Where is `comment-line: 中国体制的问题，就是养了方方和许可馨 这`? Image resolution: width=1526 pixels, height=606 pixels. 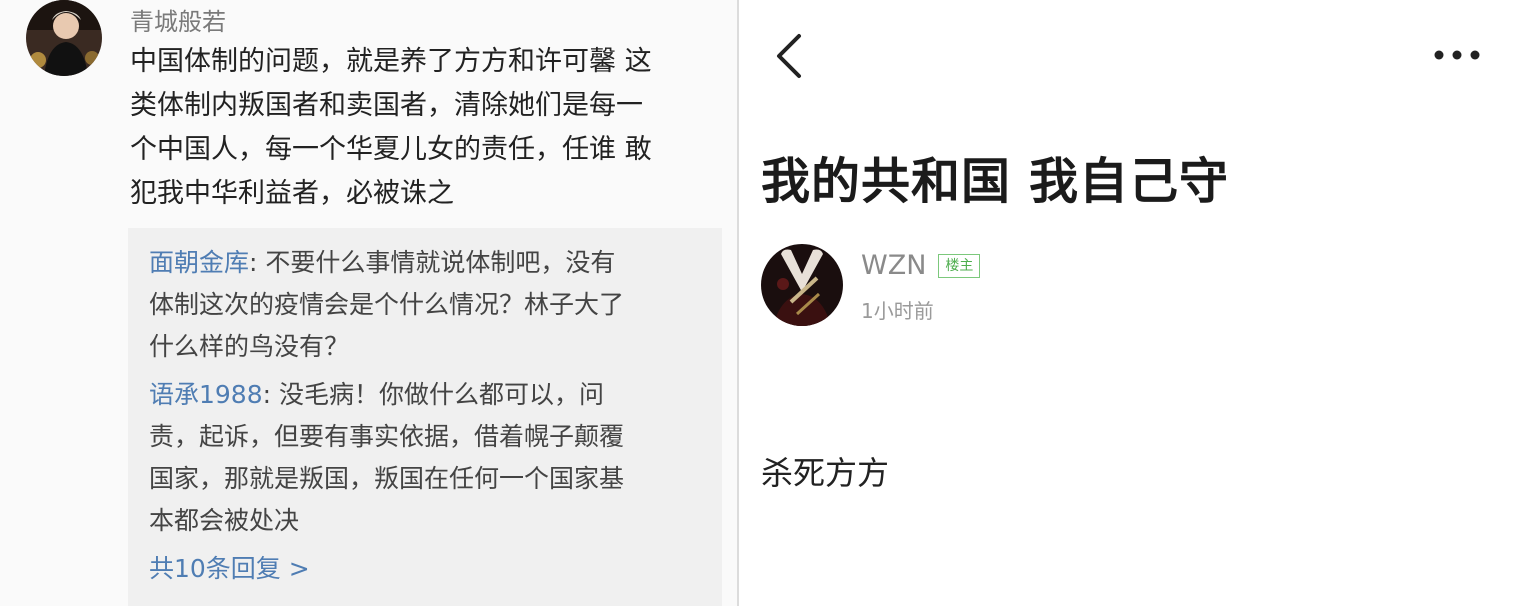 comment-line: 中国体制的问题，就是养了方方和许可馨 这 is located at coordinates (391, 61).